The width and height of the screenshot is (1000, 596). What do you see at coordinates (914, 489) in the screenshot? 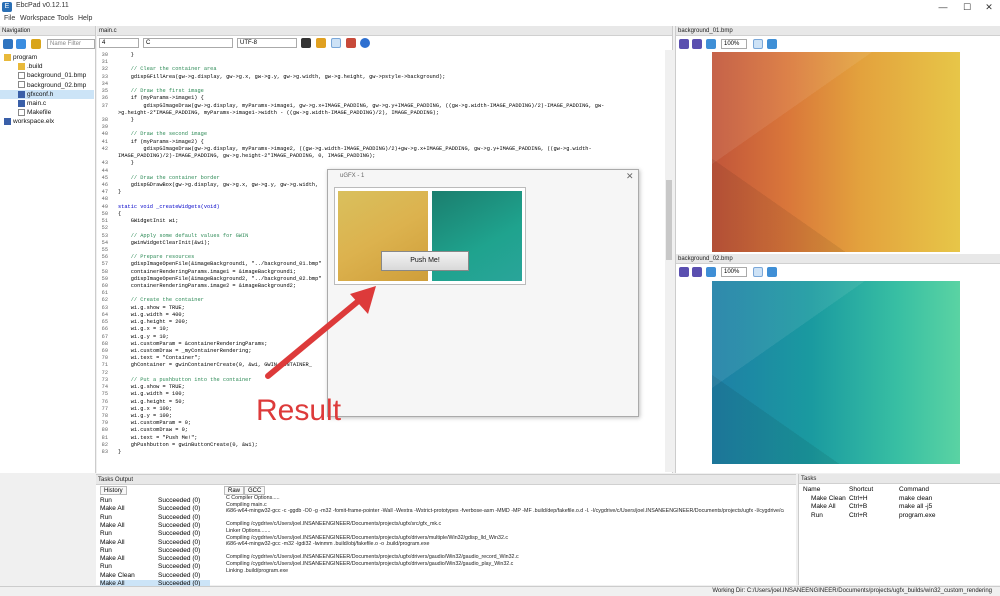
I see `tasks-header-command: Command` at bounding box center [914, 489].